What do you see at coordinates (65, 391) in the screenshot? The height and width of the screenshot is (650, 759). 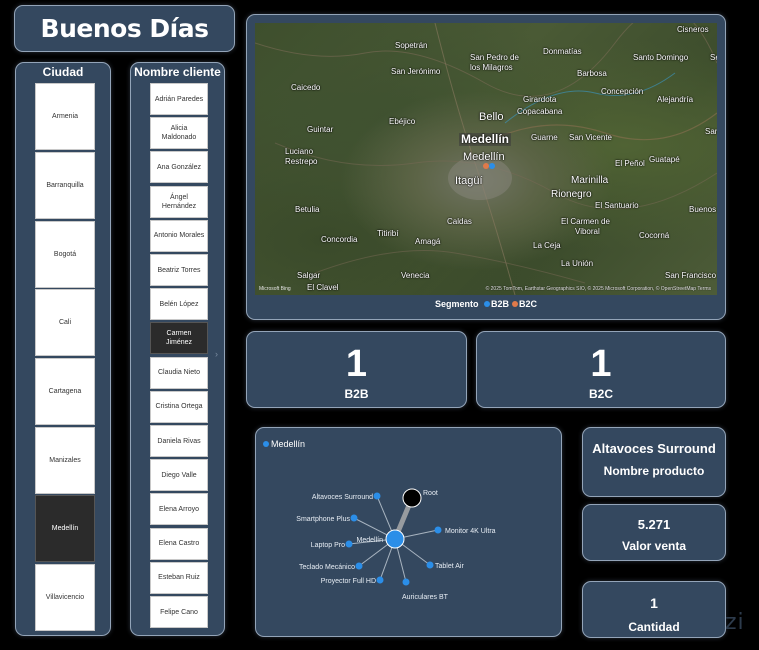 I see `city-slicer-item: Cartagena` at bounding box center [65, 391].